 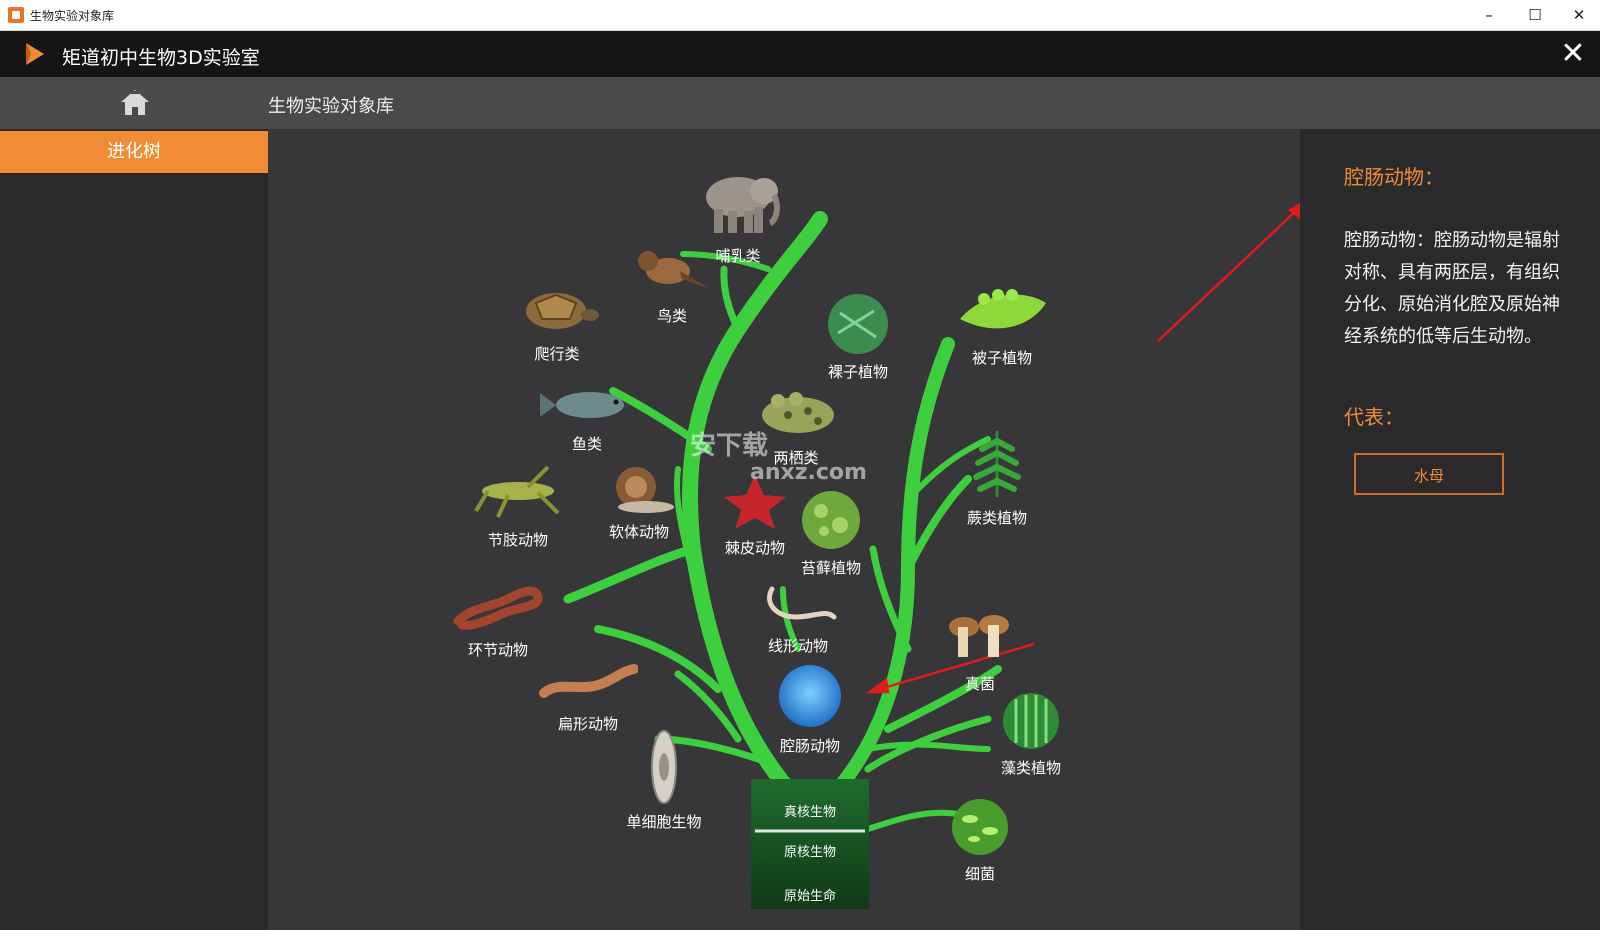 I want to click on page-title: 生物实验对象库, so click(x=331, y=106).